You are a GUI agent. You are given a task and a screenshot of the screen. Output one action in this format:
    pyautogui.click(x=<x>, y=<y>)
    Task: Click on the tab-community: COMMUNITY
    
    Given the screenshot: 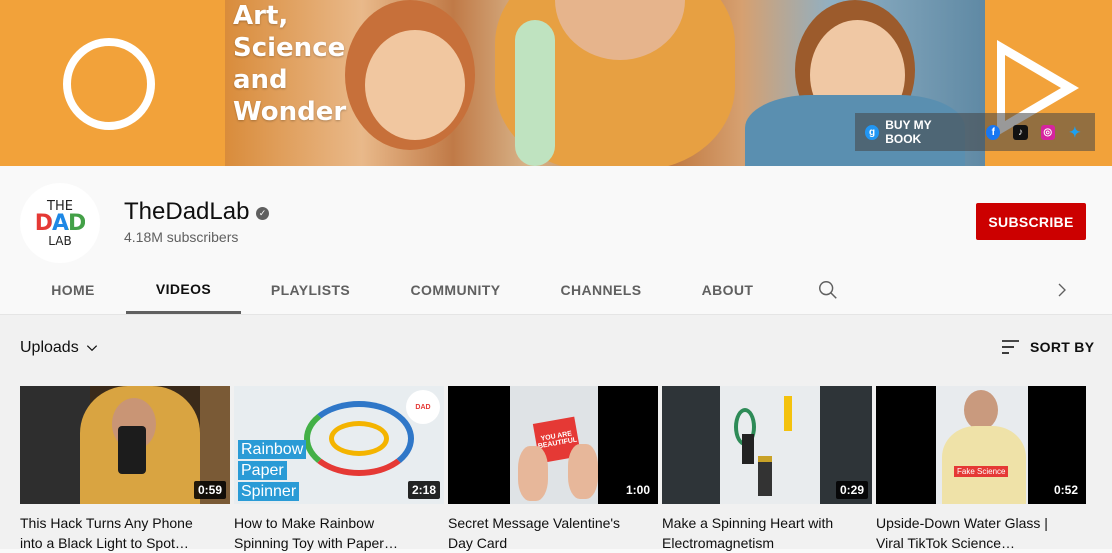 What is the action you would take?
    pyautogui.click(x=455, y=290)
    